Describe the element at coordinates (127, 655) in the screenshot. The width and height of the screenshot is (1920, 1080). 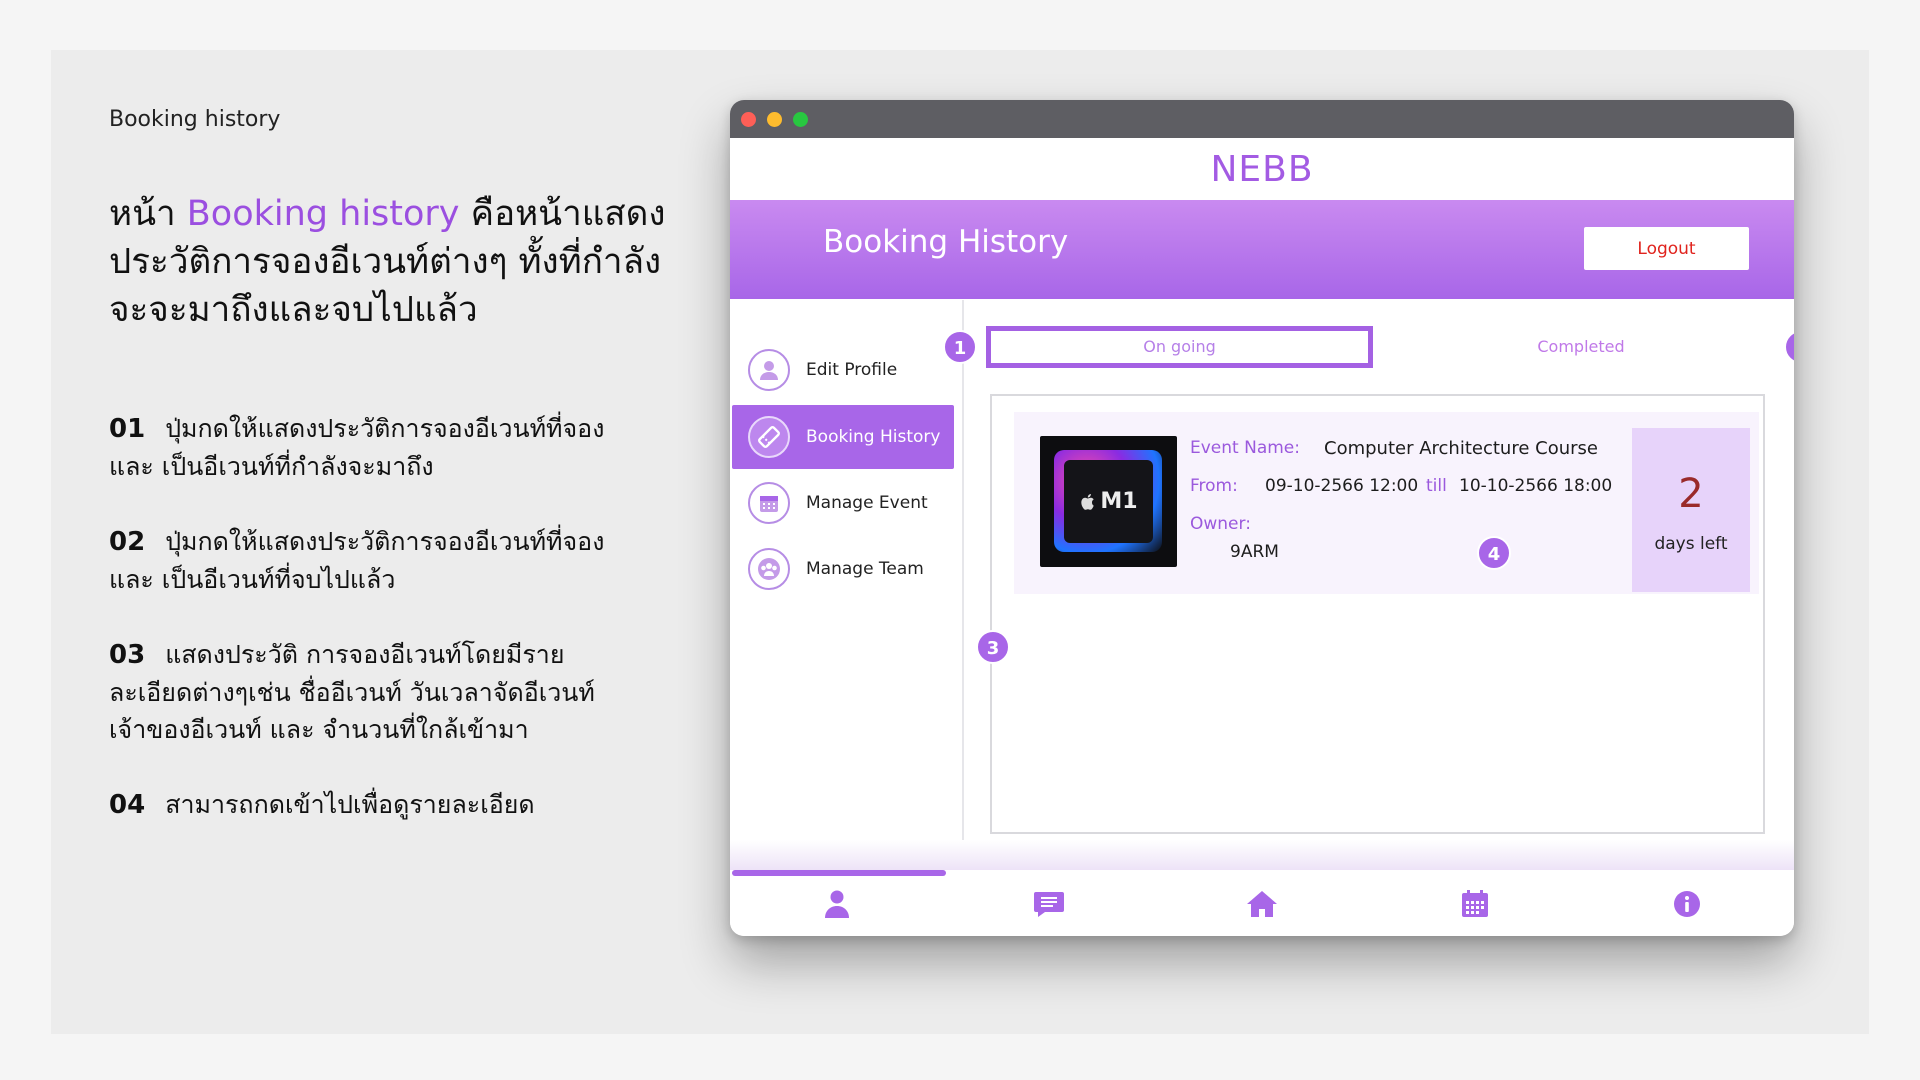
I see `note-number: 03` at that location.